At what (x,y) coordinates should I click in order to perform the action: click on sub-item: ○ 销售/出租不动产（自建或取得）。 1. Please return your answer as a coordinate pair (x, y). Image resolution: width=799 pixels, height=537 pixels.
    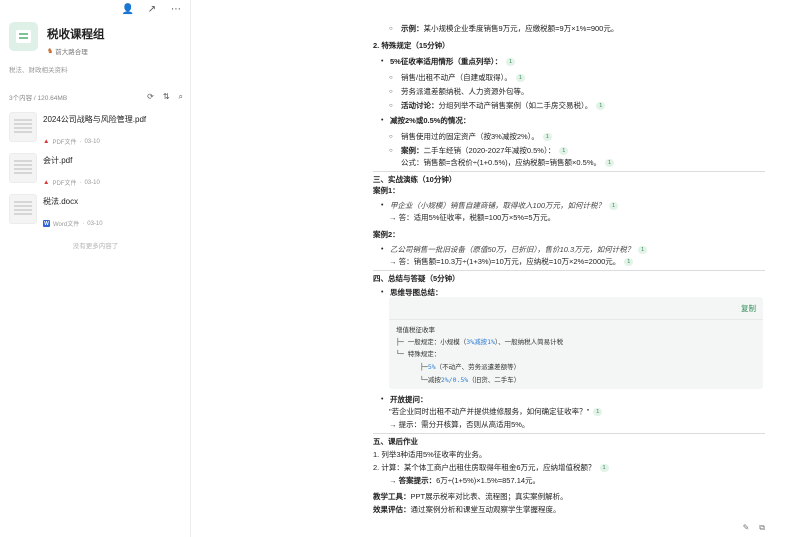
    Looking at the image, I should click on (457, 78).